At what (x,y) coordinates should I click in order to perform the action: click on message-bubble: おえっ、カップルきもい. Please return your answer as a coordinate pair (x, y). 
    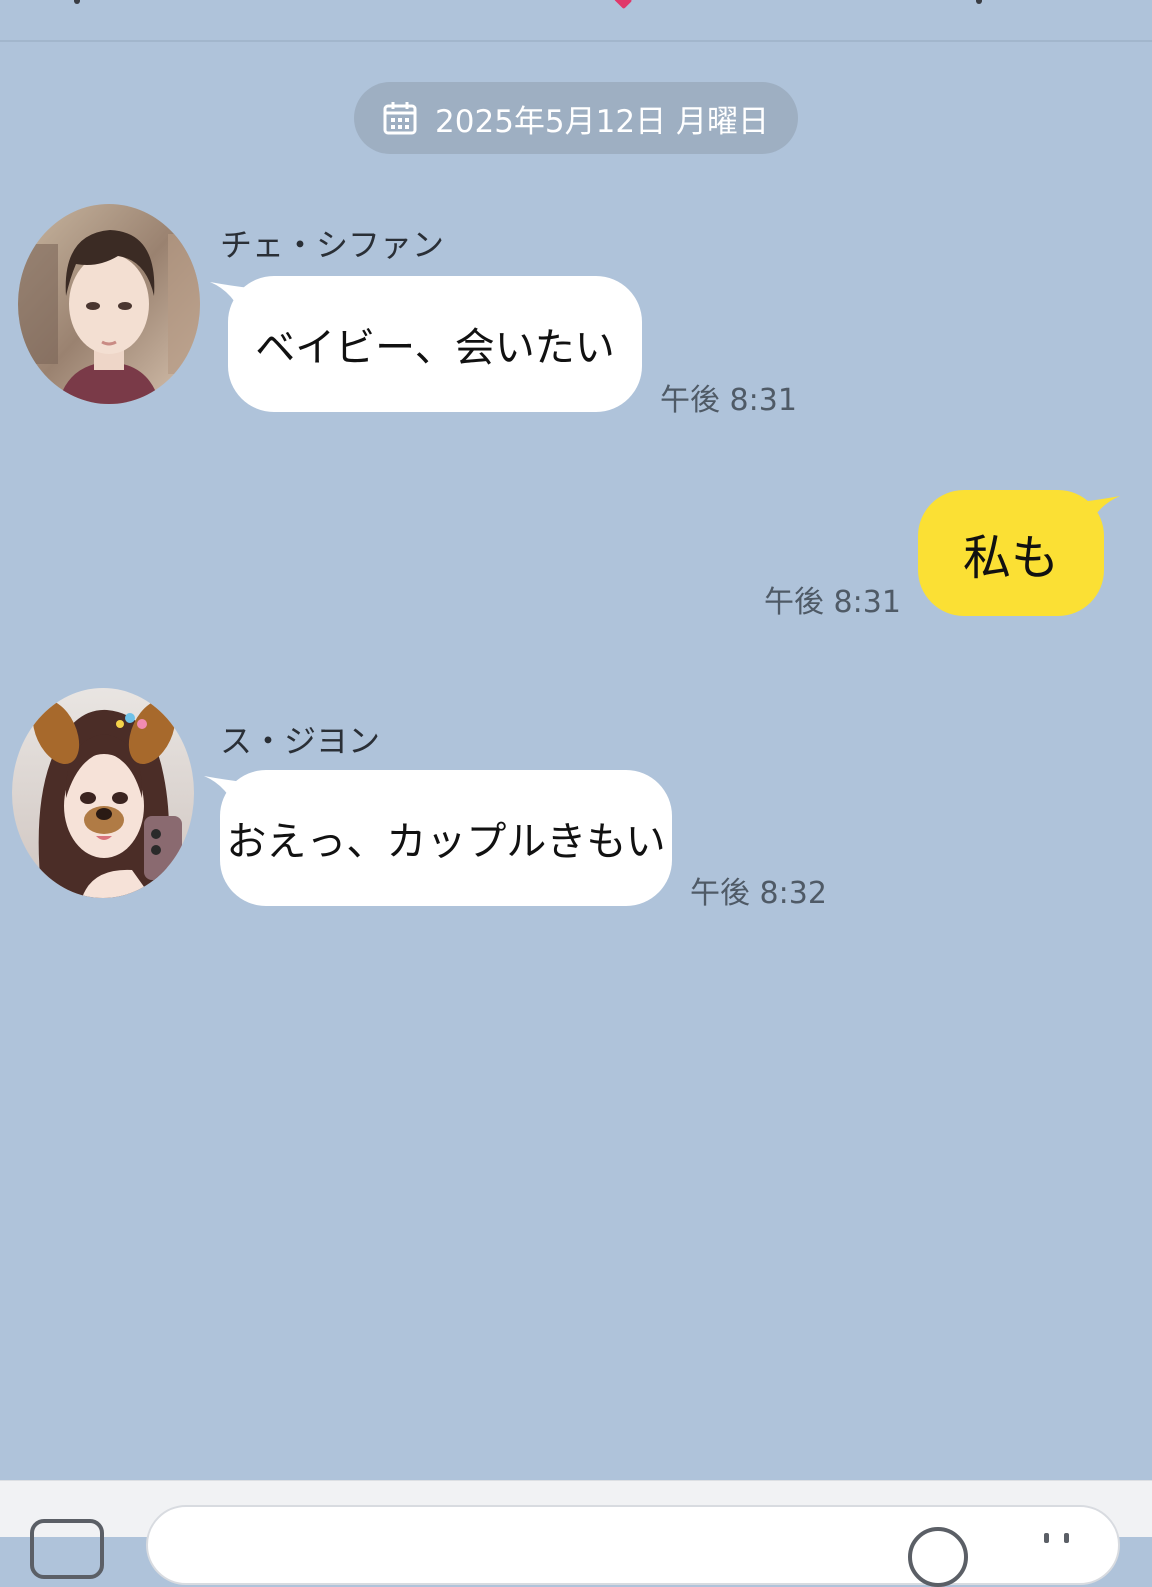
    Looking at the image, I should click on (446, 838).